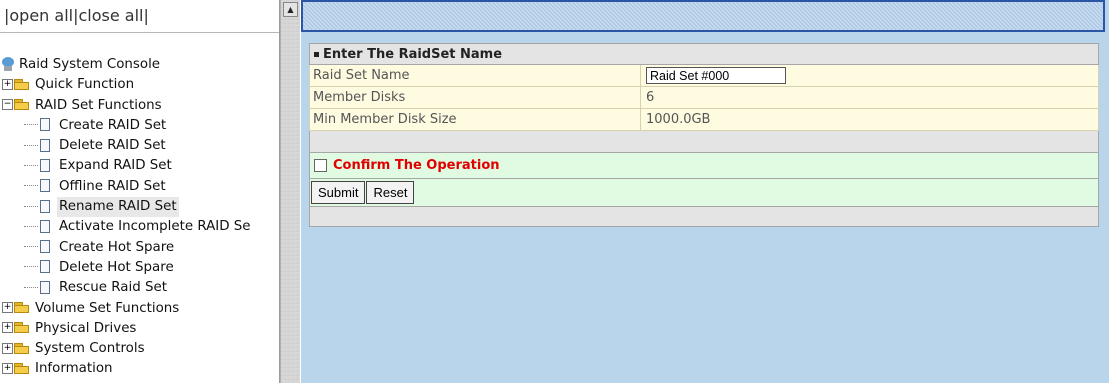 This screenshot has height=383, width=1109. I want to click on tree-root: Raid System Console, so click(127, 65).